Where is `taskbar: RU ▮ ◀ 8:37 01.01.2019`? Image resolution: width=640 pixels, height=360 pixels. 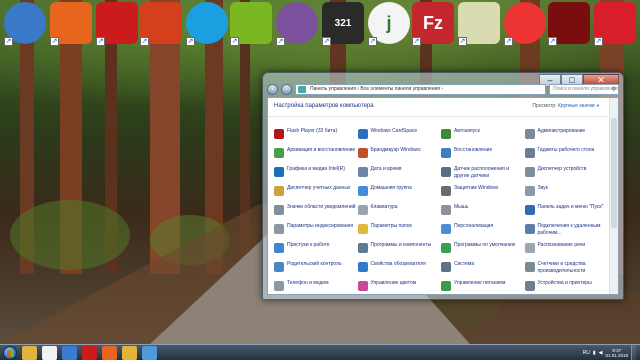 taskbar: RU ▮ ◀ 8:37 01.01.2019 is located at coordinates (320, 352).